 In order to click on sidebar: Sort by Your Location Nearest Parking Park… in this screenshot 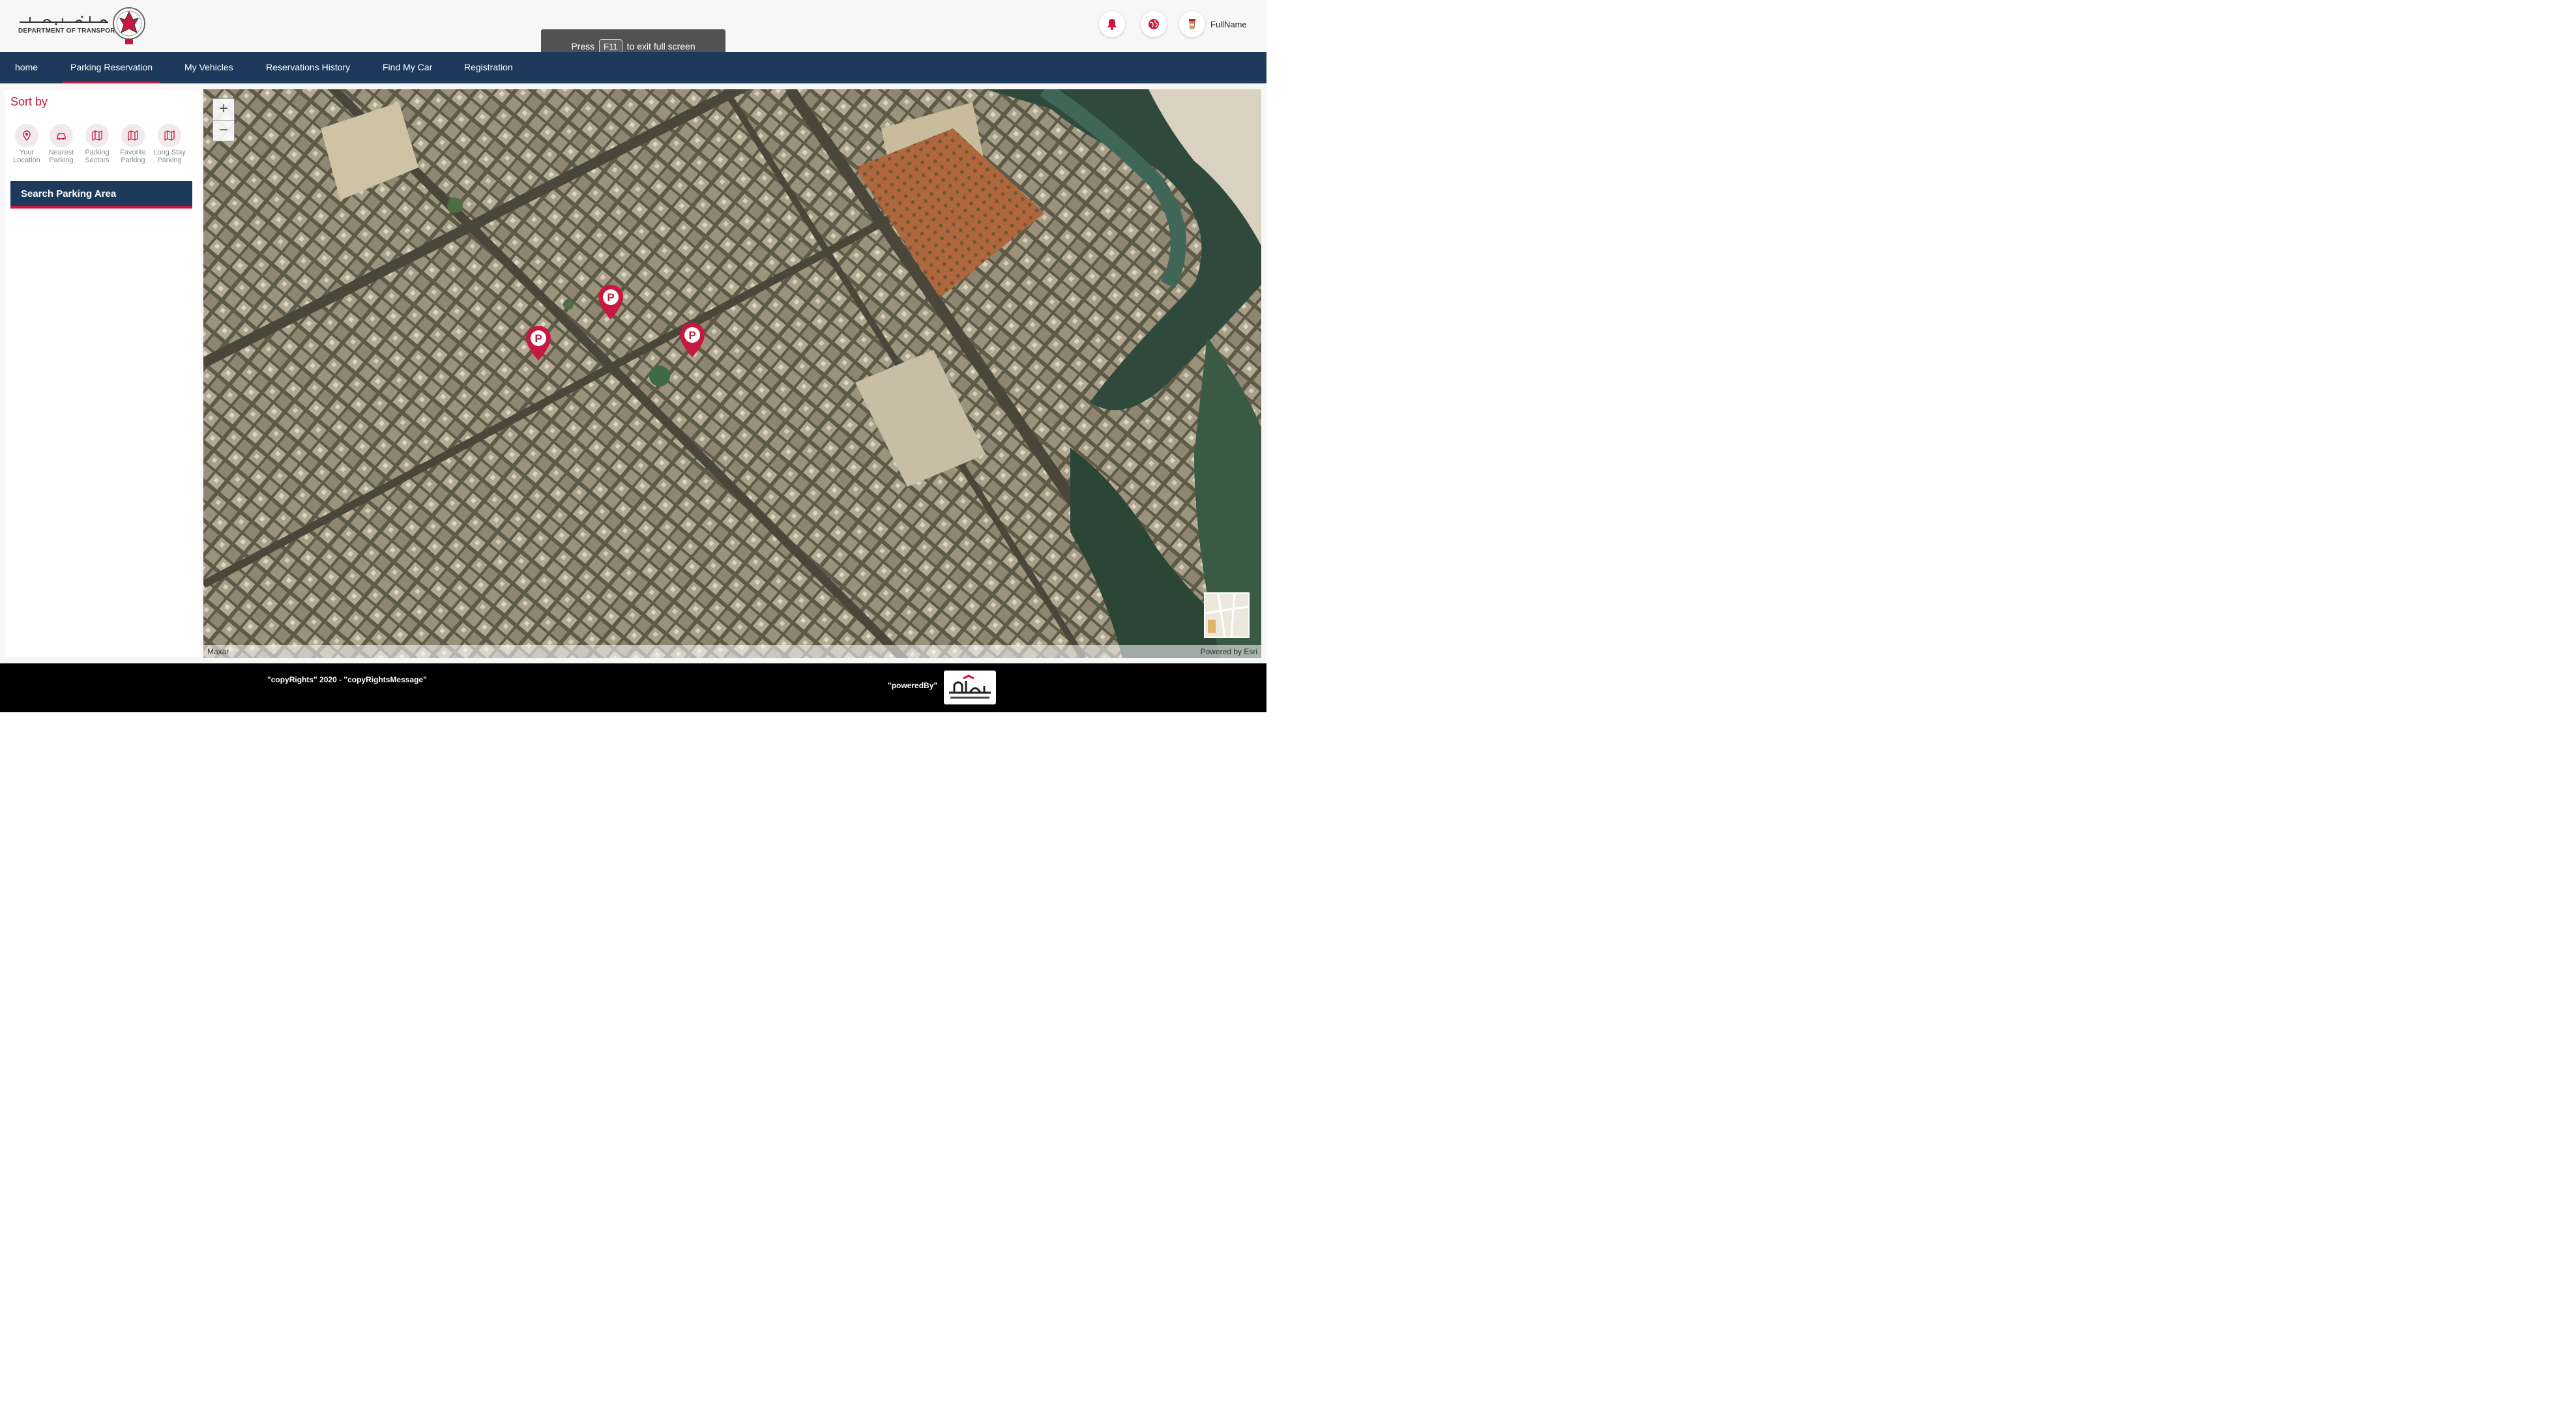, I will do `click(103, 373)`.